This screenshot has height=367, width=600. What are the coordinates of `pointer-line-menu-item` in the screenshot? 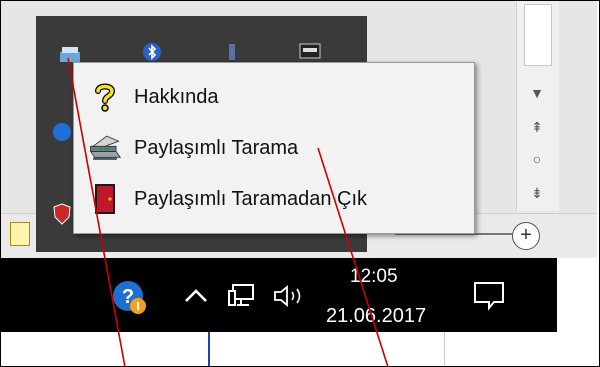 It's located at (353, 257).